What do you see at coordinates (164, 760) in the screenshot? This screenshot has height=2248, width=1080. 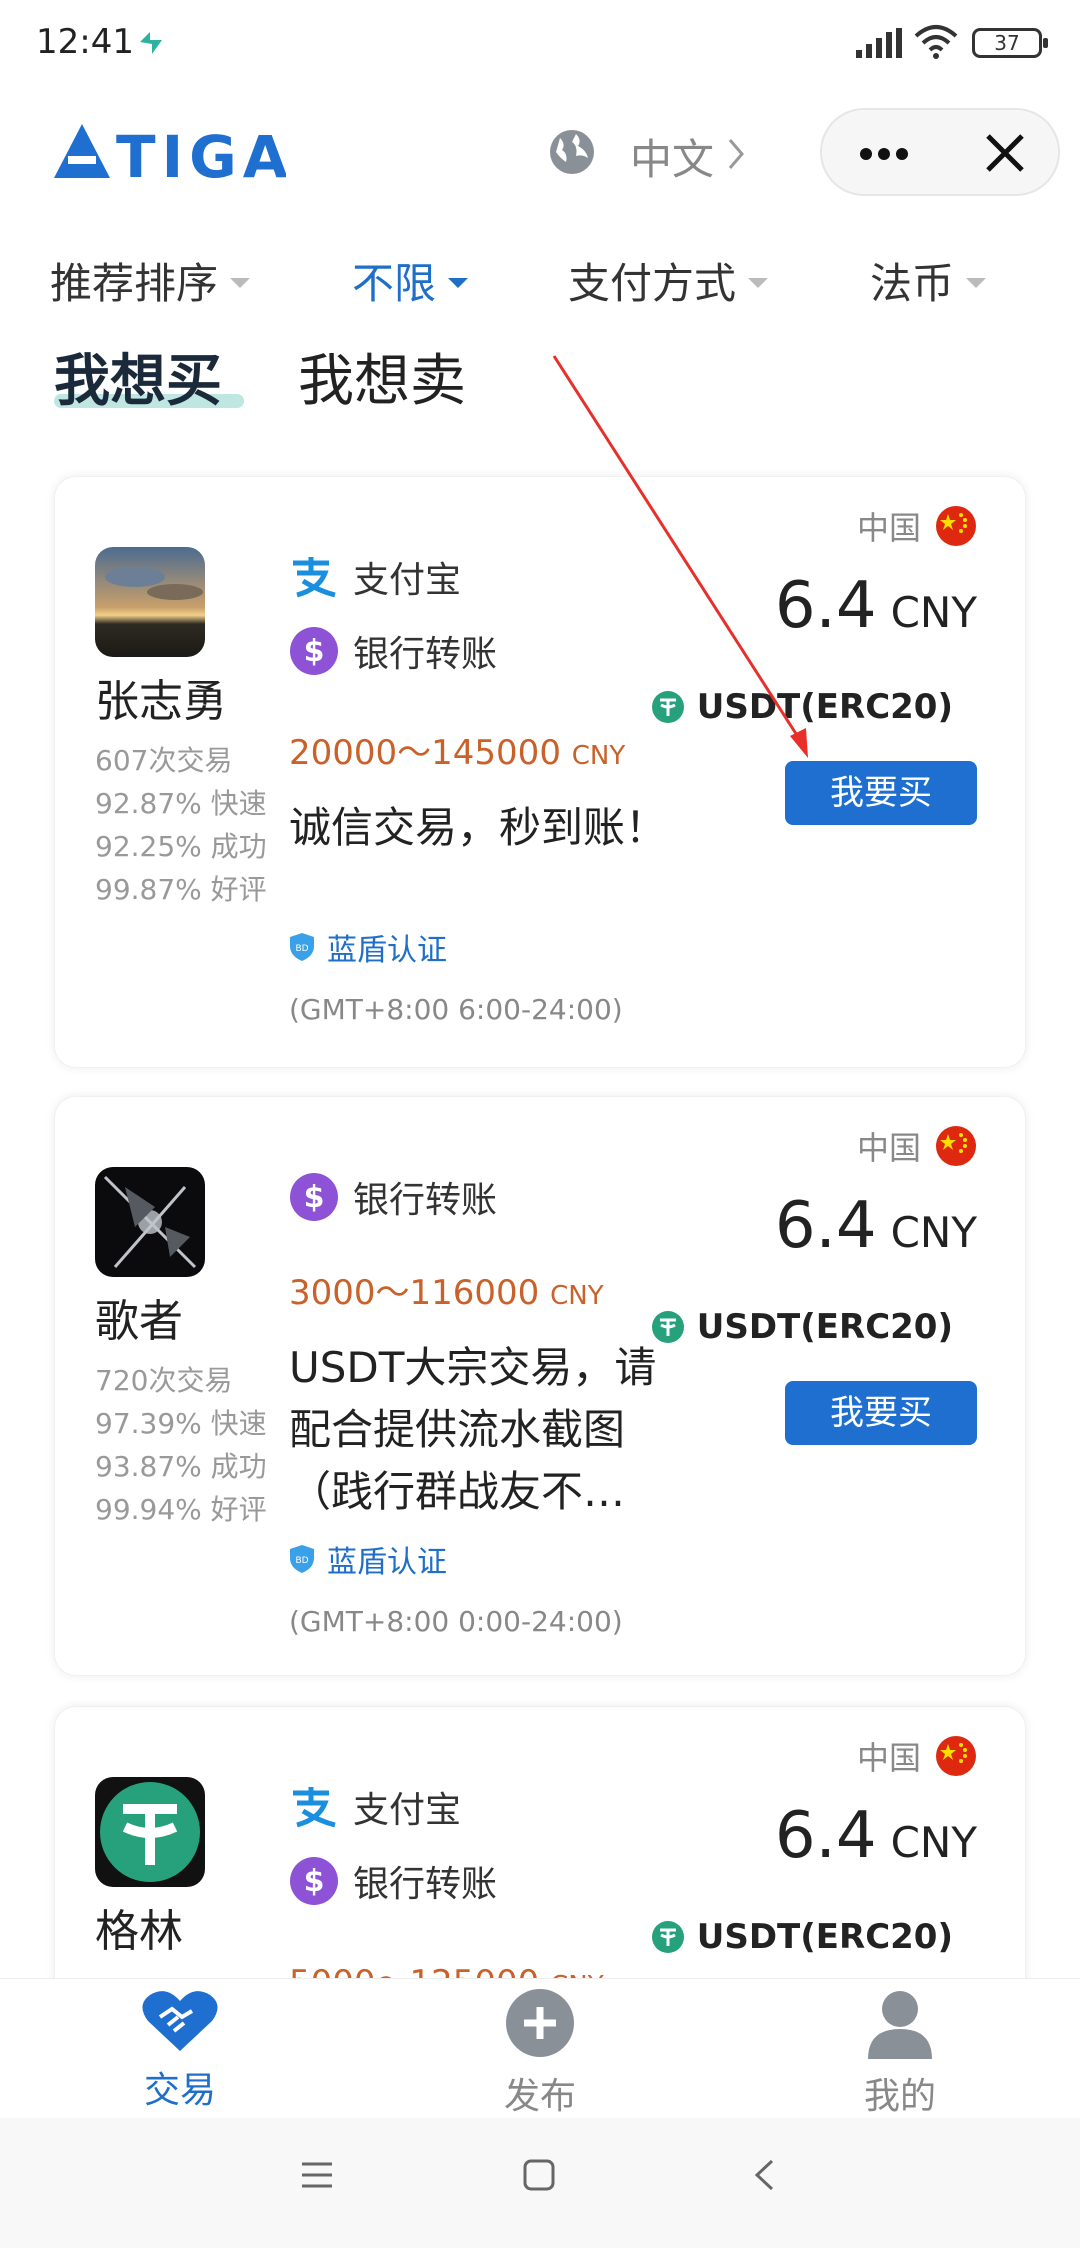 I see `trade-count: 607次交易` at bounding box center [164, 760].